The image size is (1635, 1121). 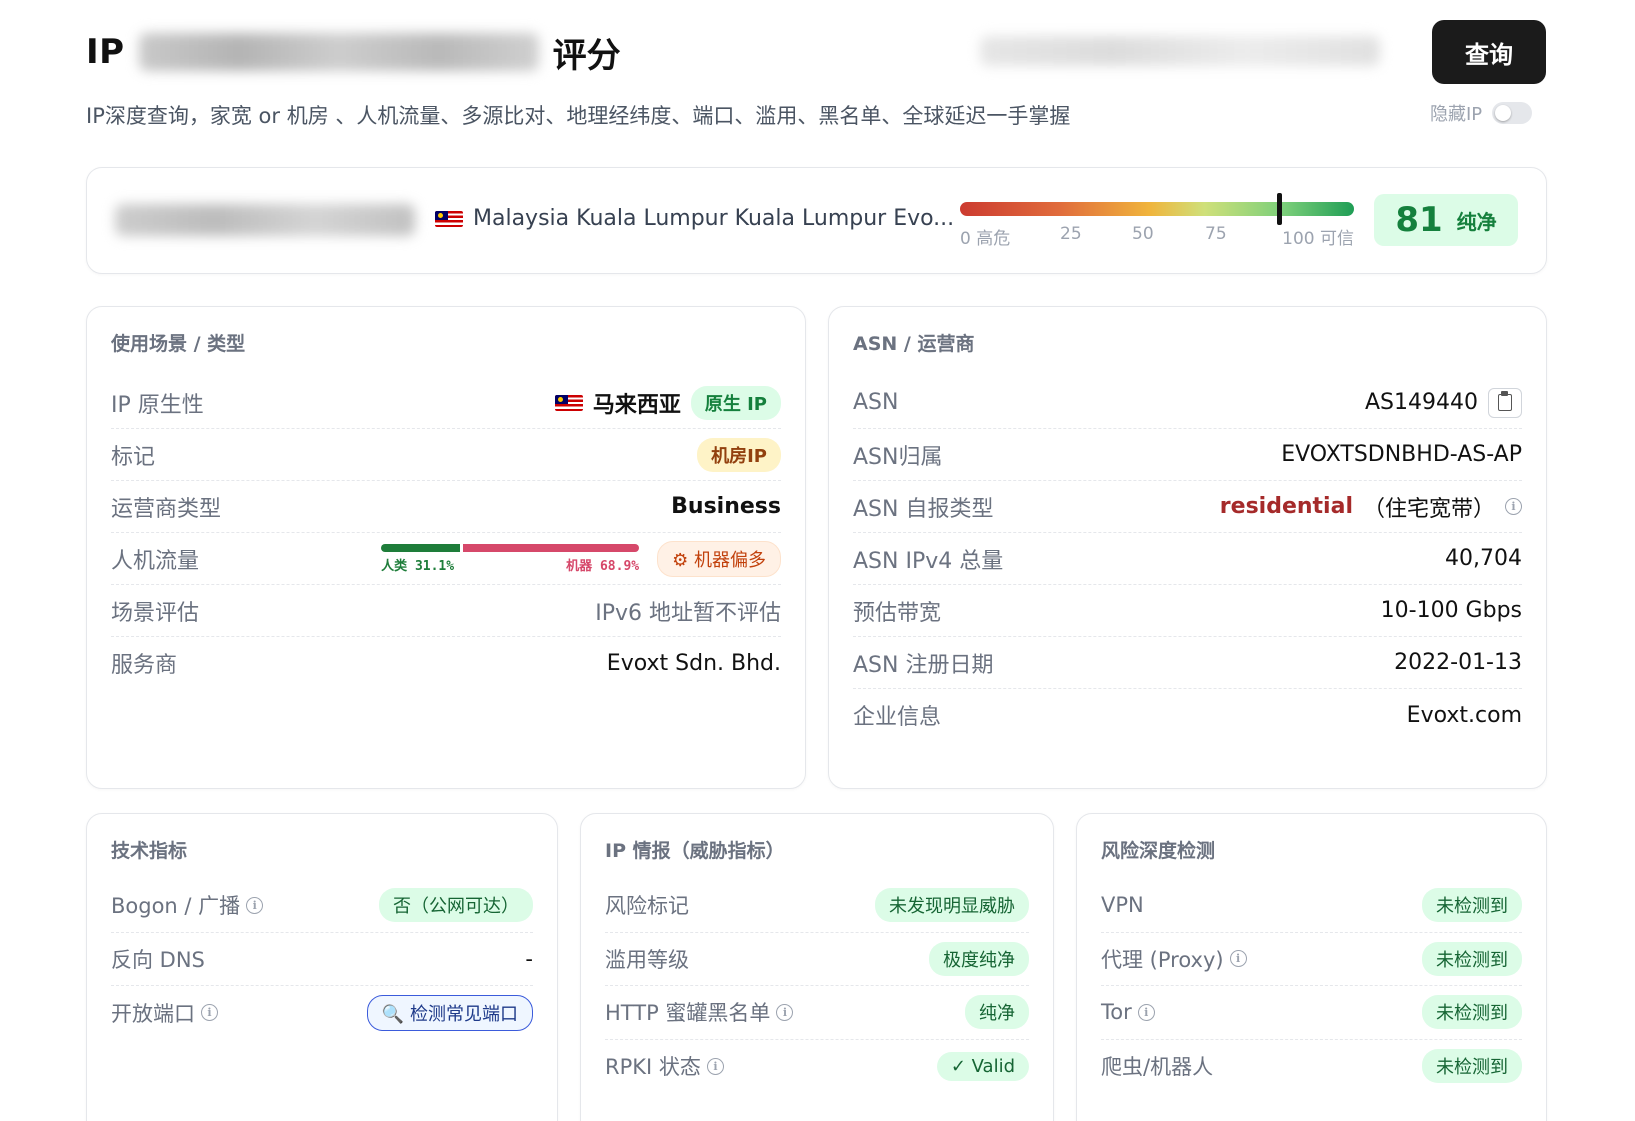 What do you see at coordinates (164, 1013) in the screenshot?
I see `row-label: 开放端口 i` at bounding box center [164, 1013].